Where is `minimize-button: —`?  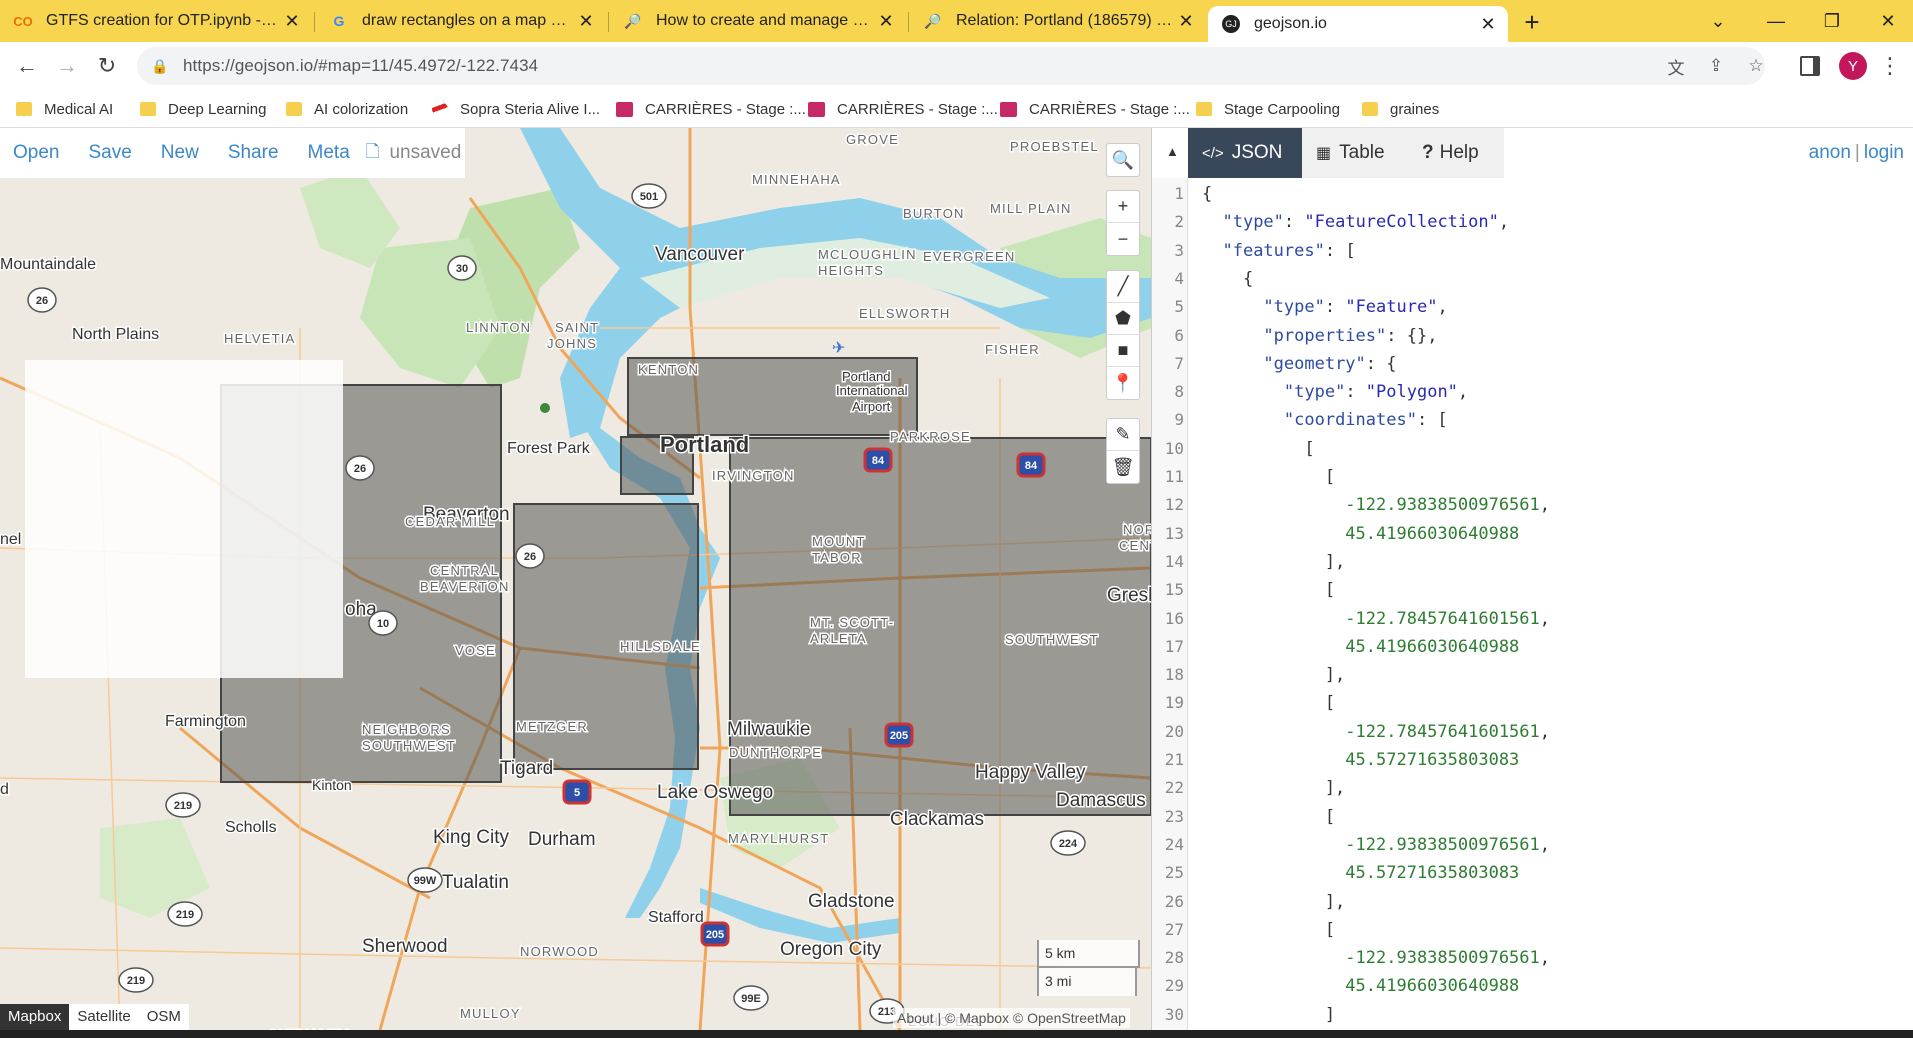 minimize-button: — is located at coordinates (1776, 21).